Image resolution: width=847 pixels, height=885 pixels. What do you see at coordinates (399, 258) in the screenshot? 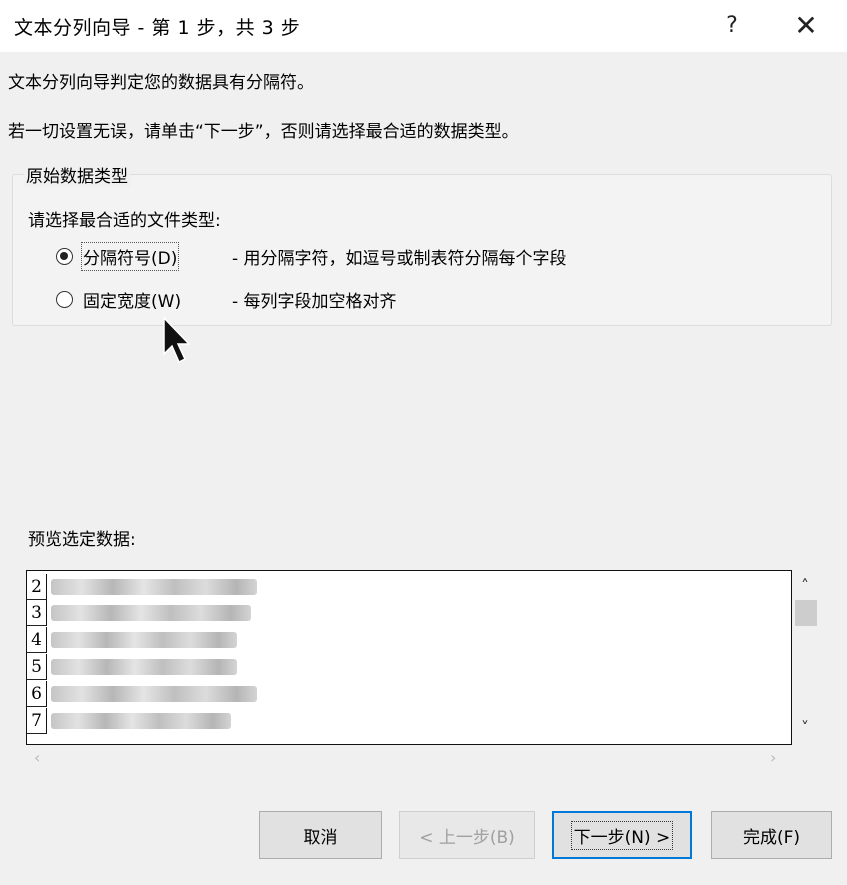
I see `delimited-description: - 用分隔字符，如逗号或制表符分隔每个字段` at bounding box center [399, 258].